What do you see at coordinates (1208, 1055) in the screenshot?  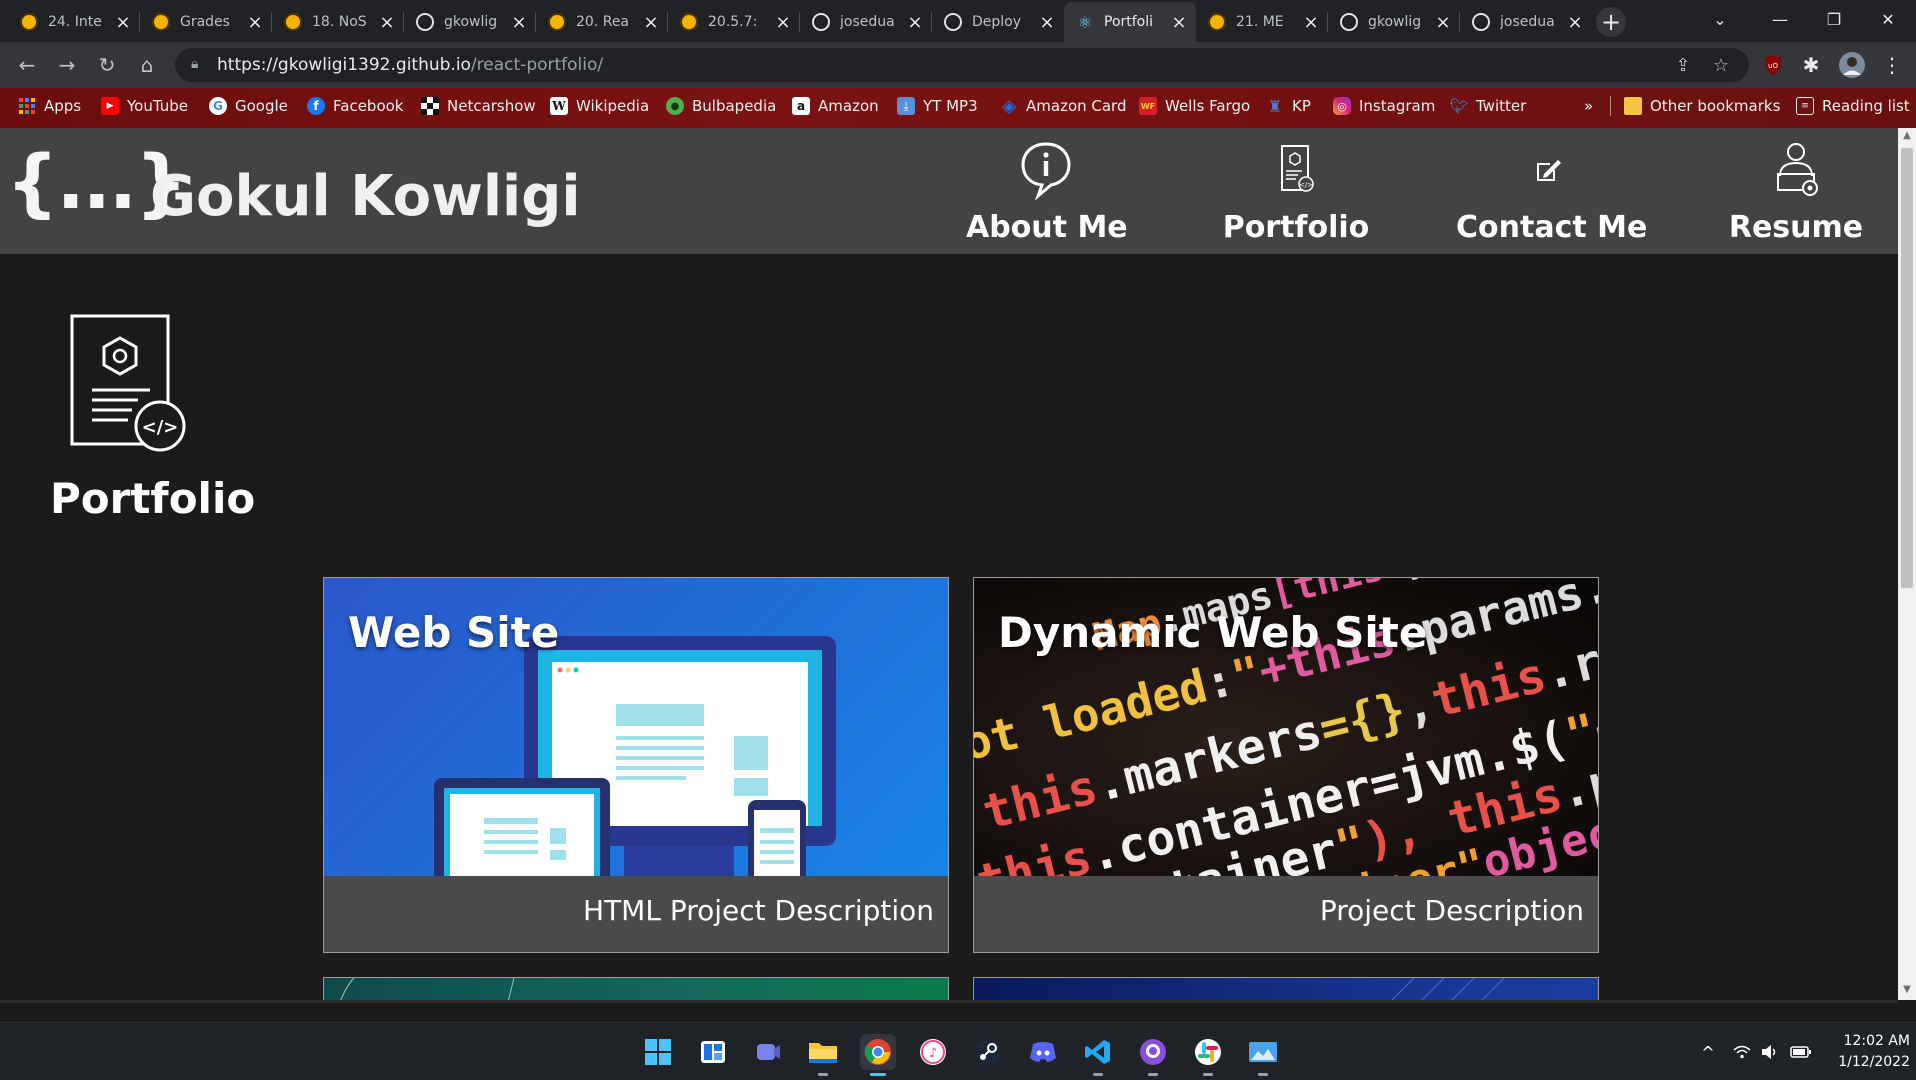 I see `slack-icon` at bounding box center [1208, 1055].